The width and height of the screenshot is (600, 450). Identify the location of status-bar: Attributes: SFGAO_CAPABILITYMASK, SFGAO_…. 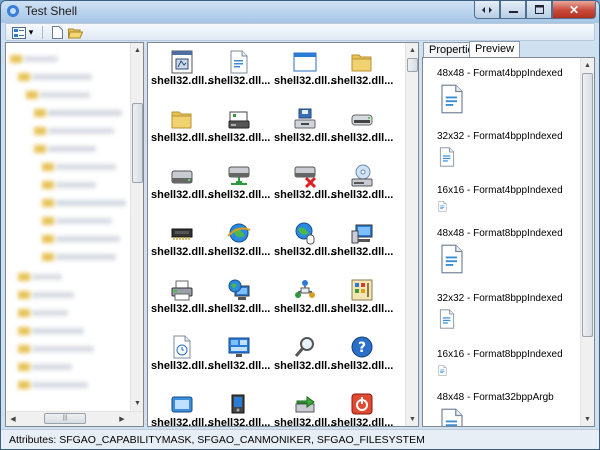
(300, 439).